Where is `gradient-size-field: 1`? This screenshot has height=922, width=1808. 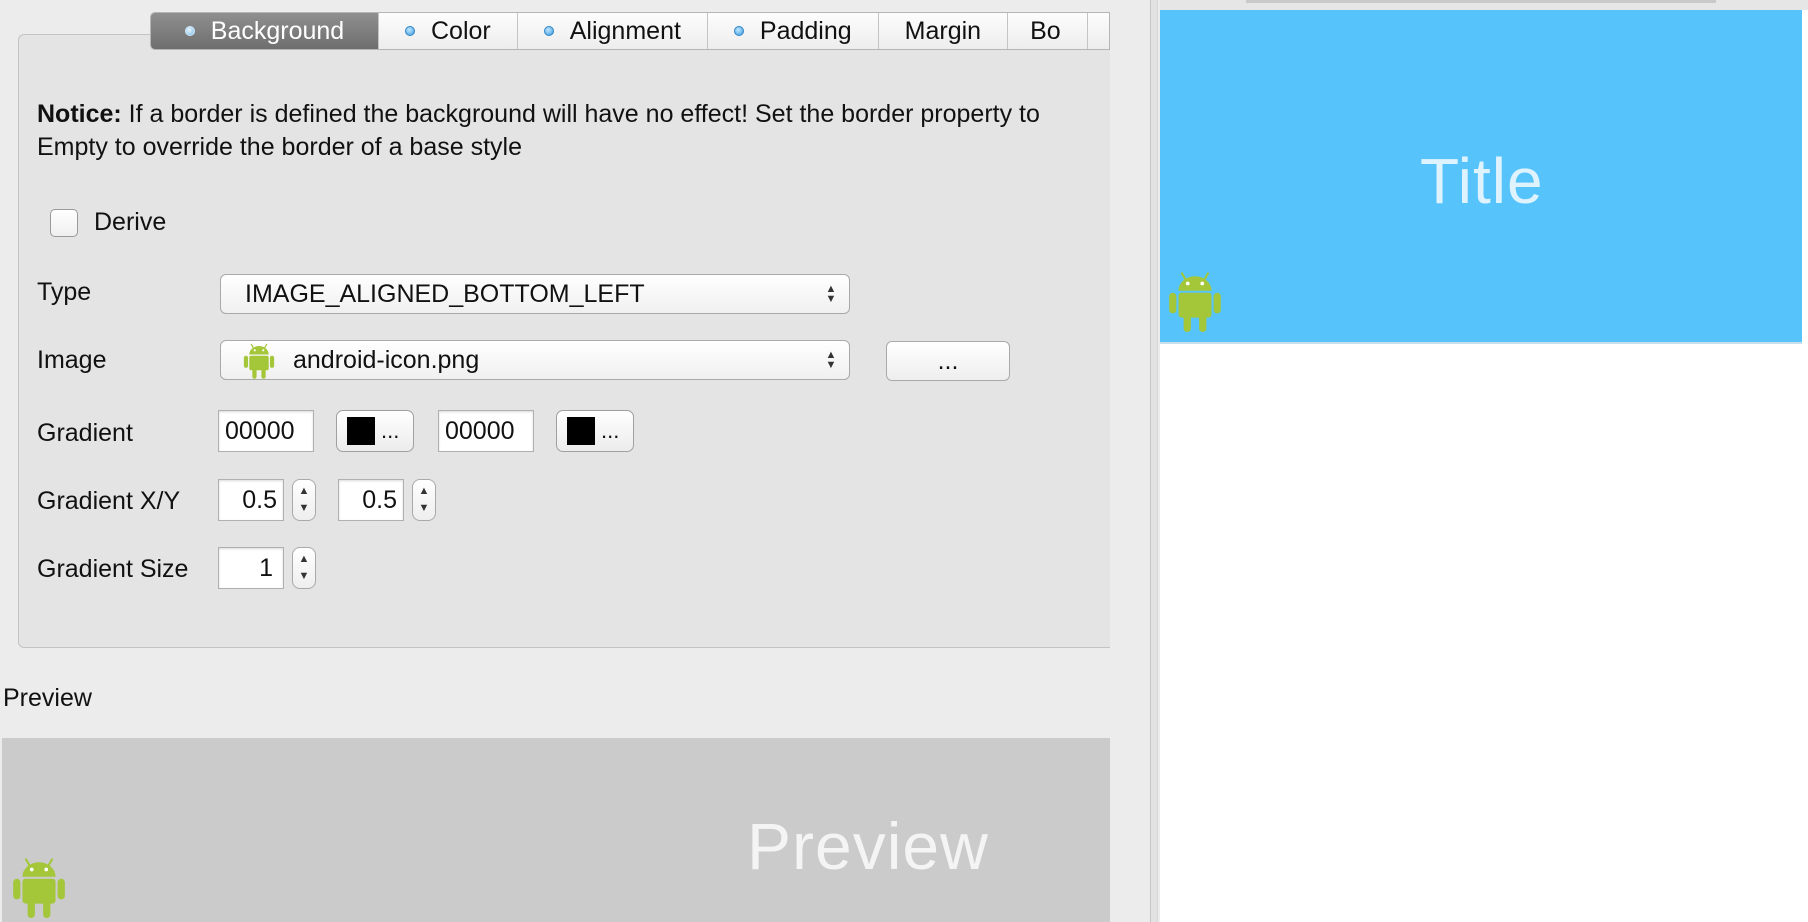 gradient-size-field: 1 is located at coordinates (251, 568).